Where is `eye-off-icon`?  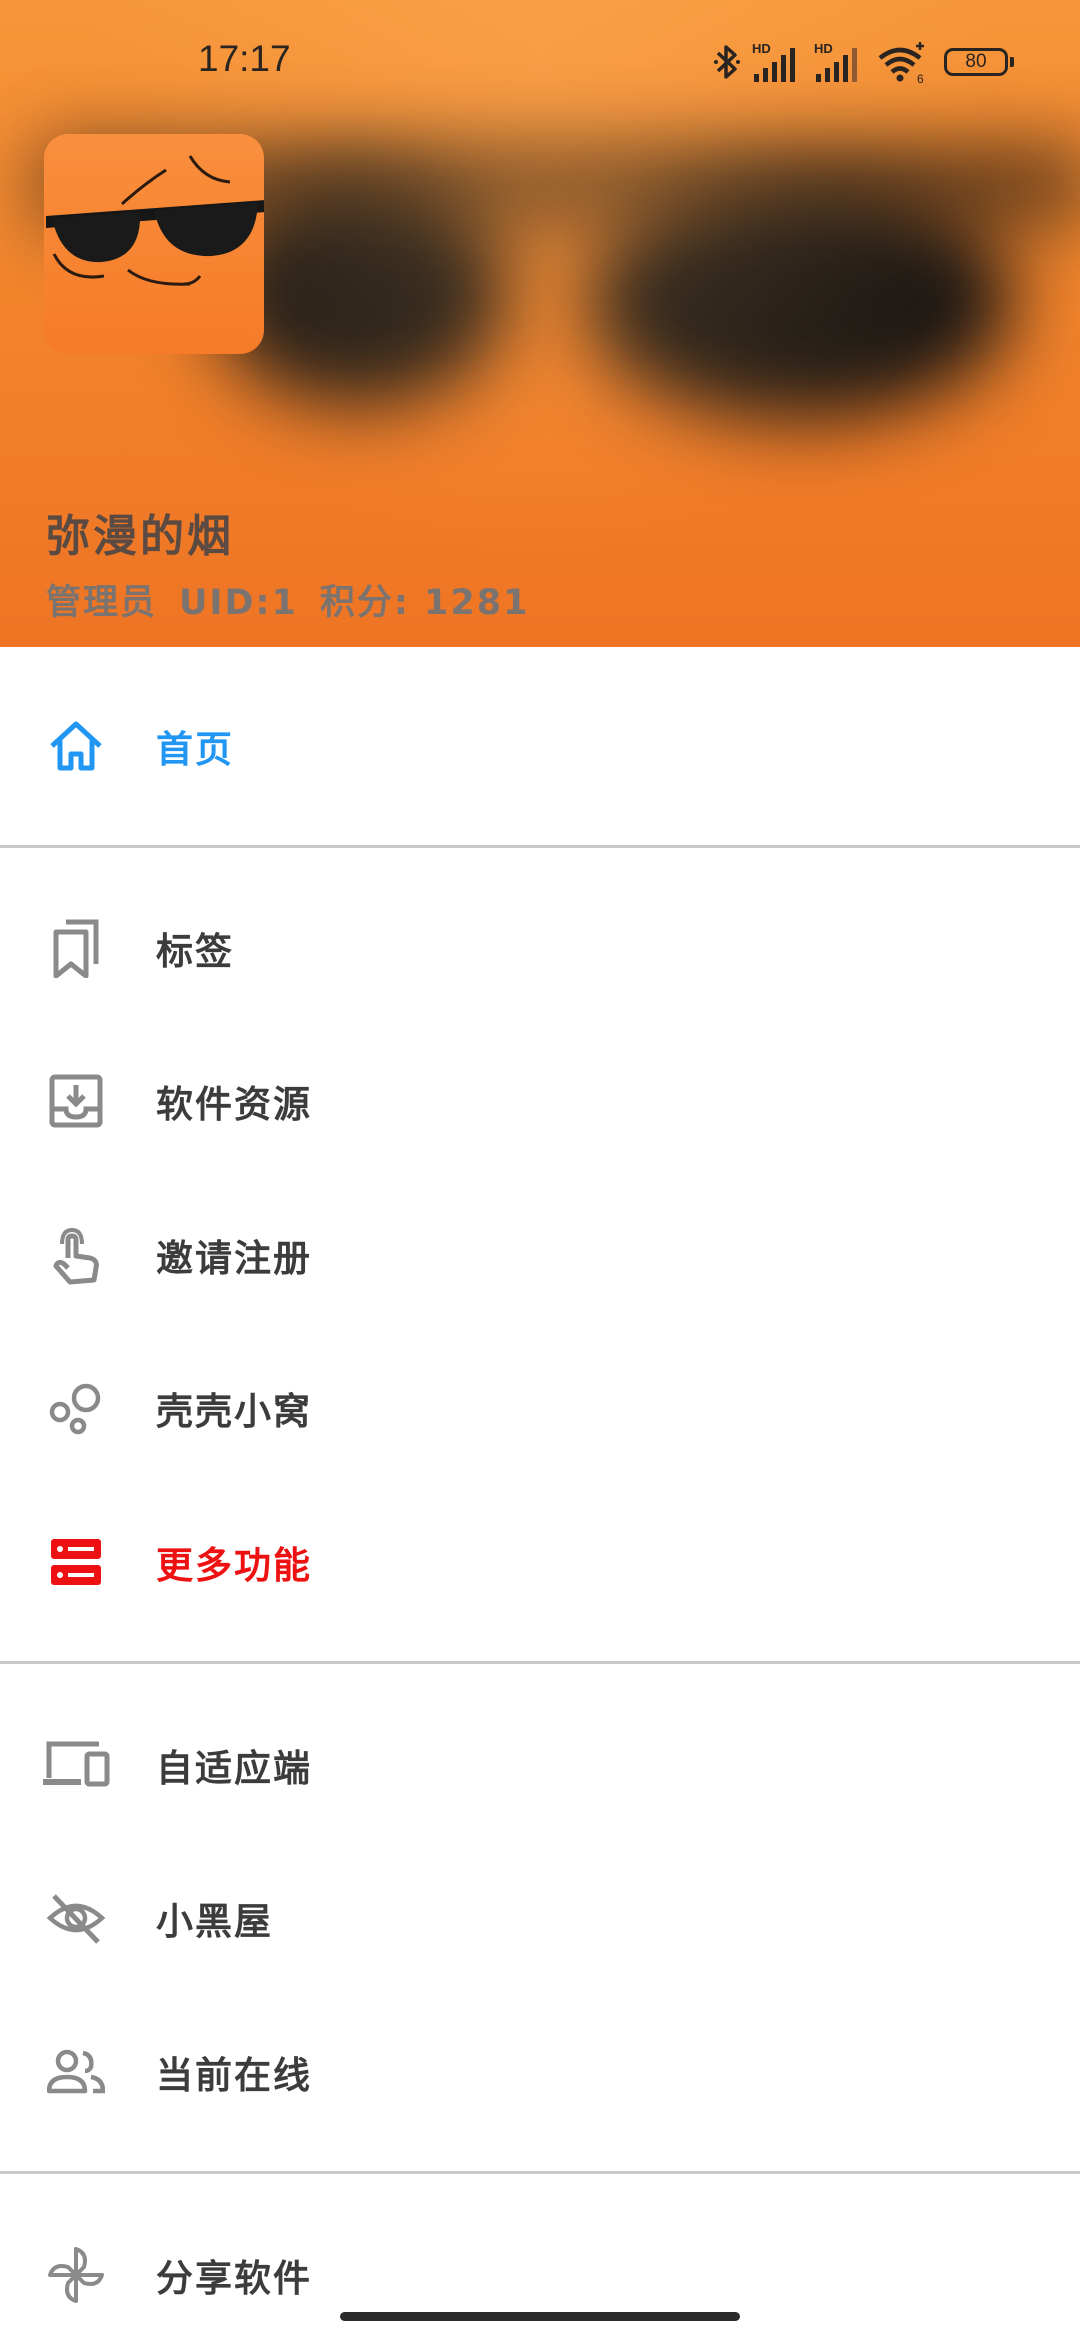
eye-off-icon is located at coordinates (76, 1918).